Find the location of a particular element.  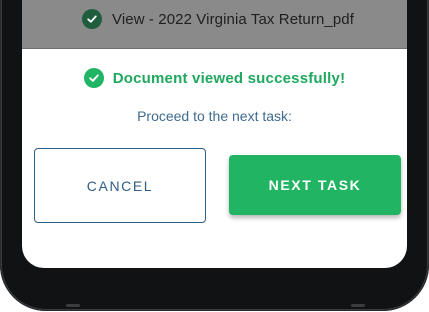

phone-speaker-left is located at coordinates (73, 305).